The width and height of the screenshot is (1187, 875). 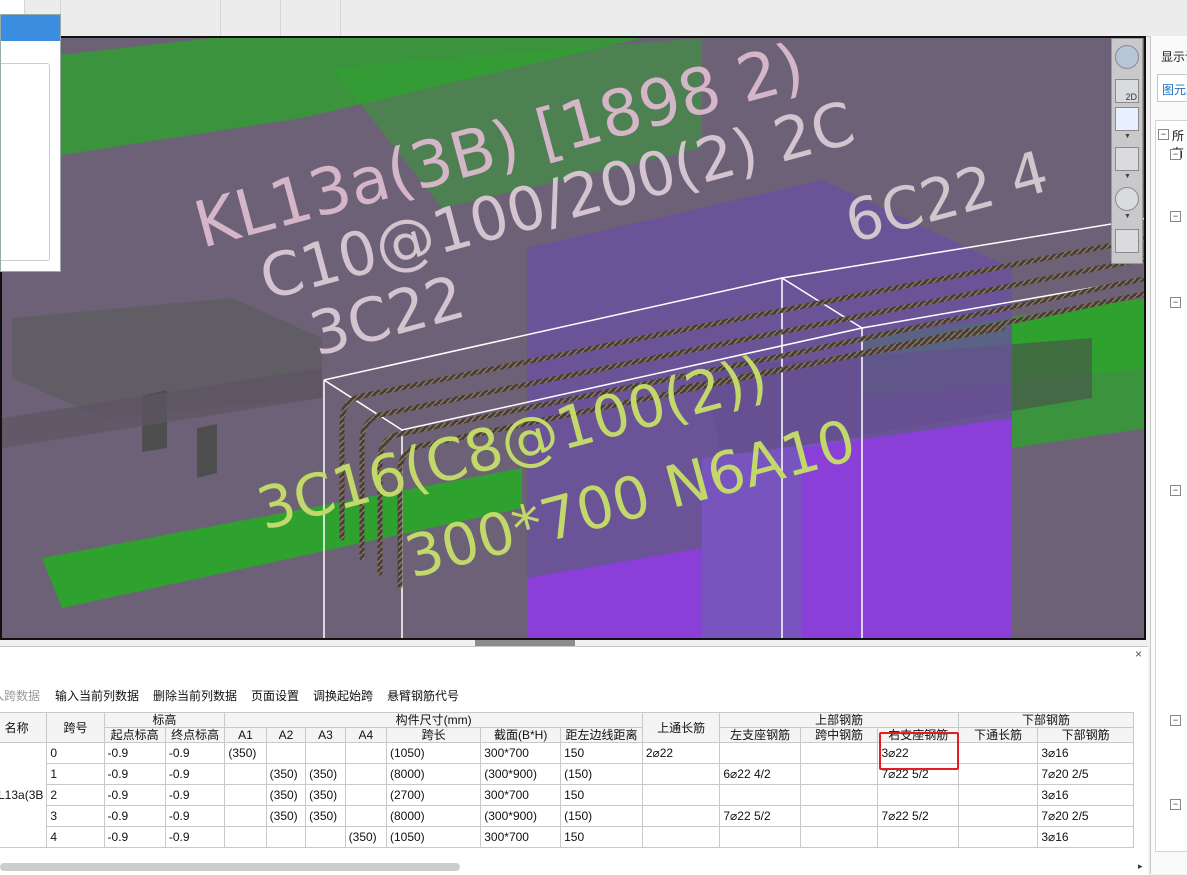 I want to click on tab-element-display: 图元显示, so click(x=1172, y=88).